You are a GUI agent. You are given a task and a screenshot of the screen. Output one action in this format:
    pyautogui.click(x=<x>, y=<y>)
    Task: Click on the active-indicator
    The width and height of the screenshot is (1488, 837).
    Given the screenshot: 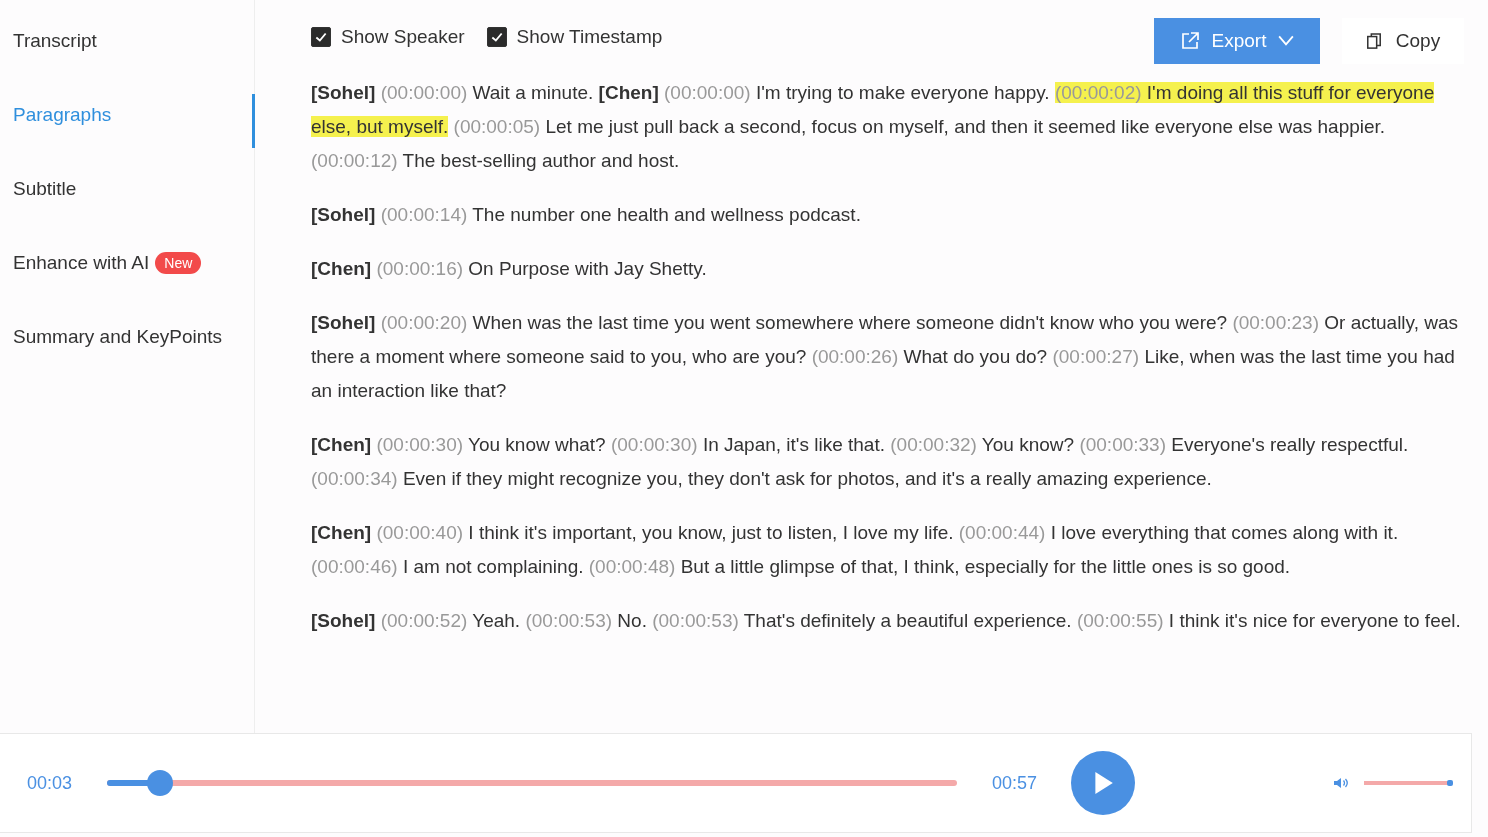 What is the action you would take?
    pyautogui.click(x=253, y=121)
    